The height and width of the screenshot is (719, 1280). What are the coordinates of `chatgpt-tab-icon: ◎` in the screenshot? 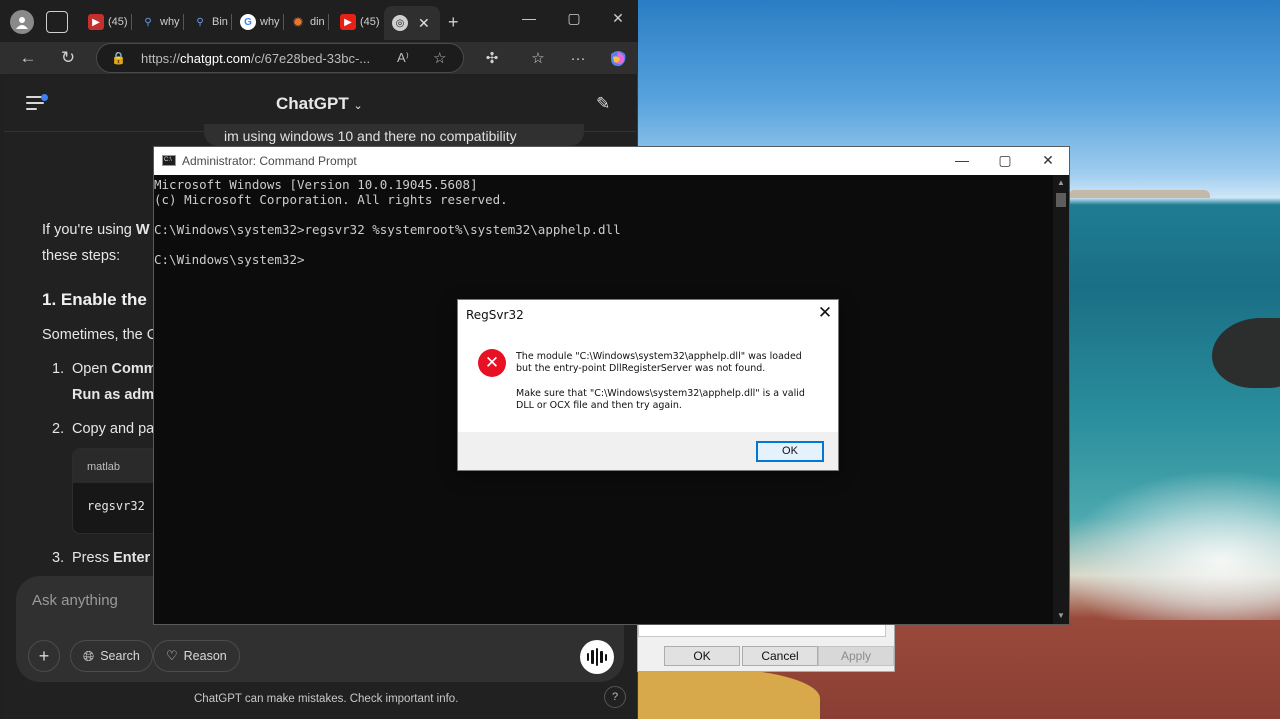 It's located at (400, 23).